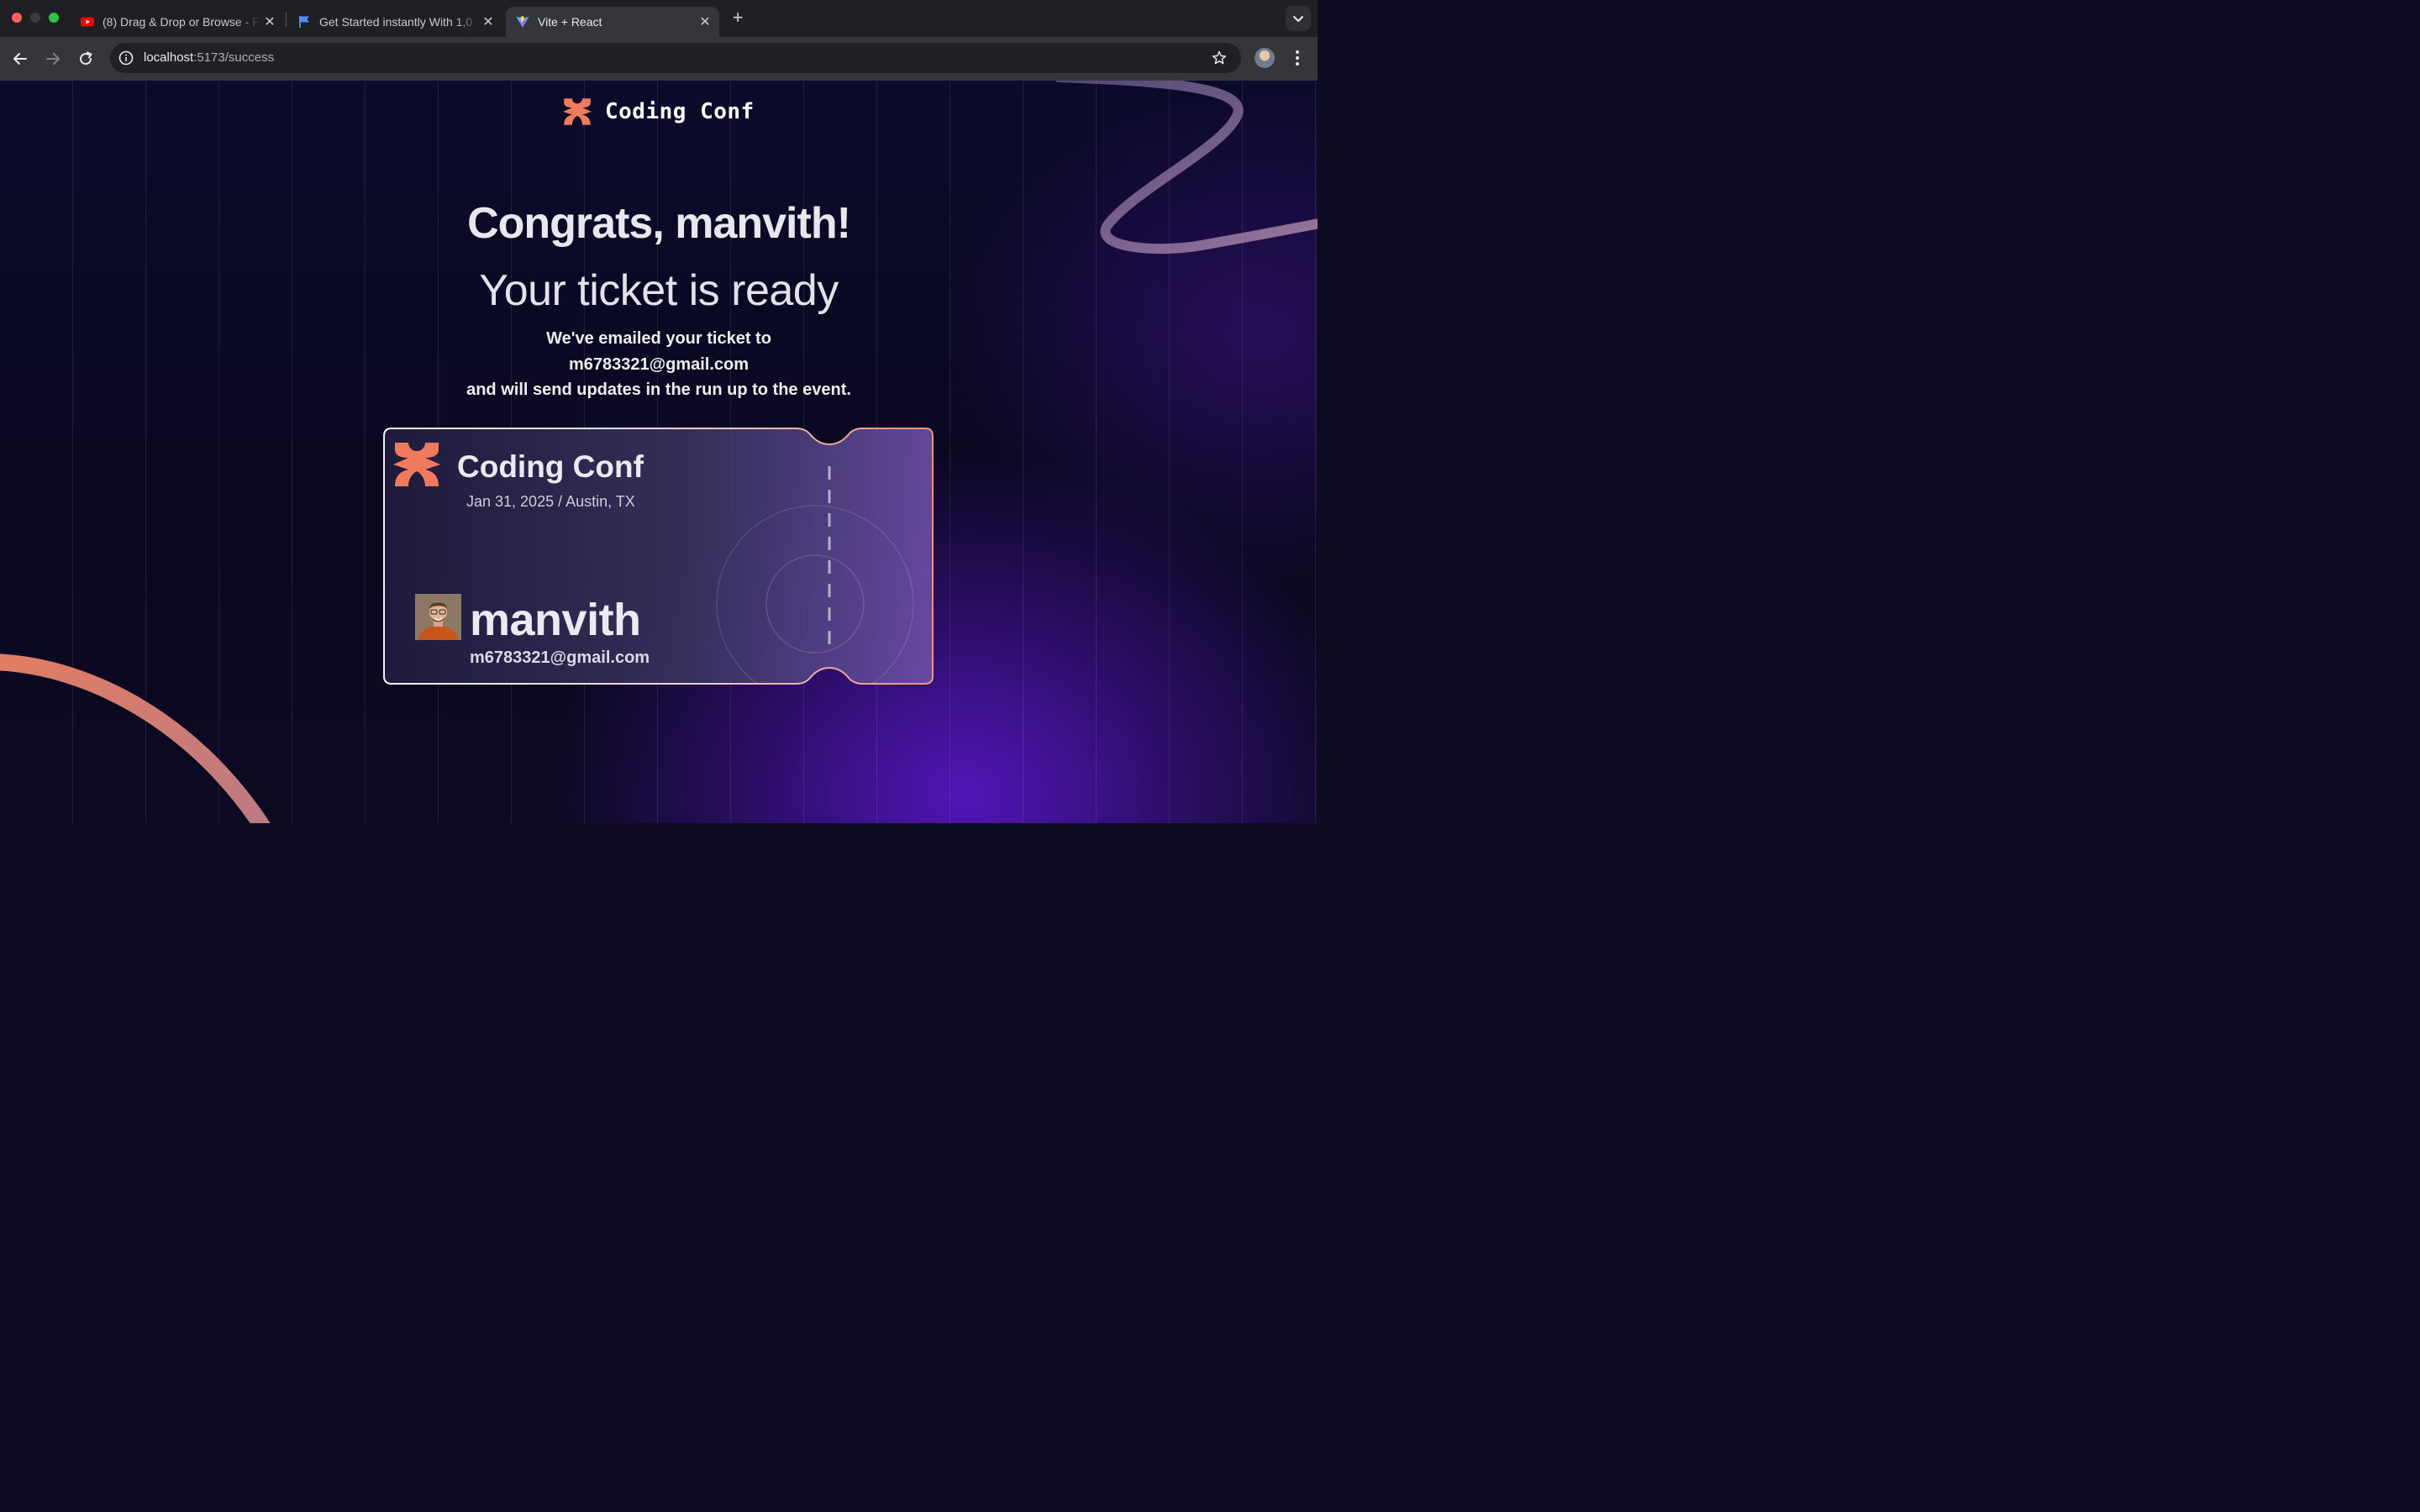  Describe the element at coordinates (613, 22) in the screenshot. I see `tab-vite-react: Vite + React ✕` at that location.